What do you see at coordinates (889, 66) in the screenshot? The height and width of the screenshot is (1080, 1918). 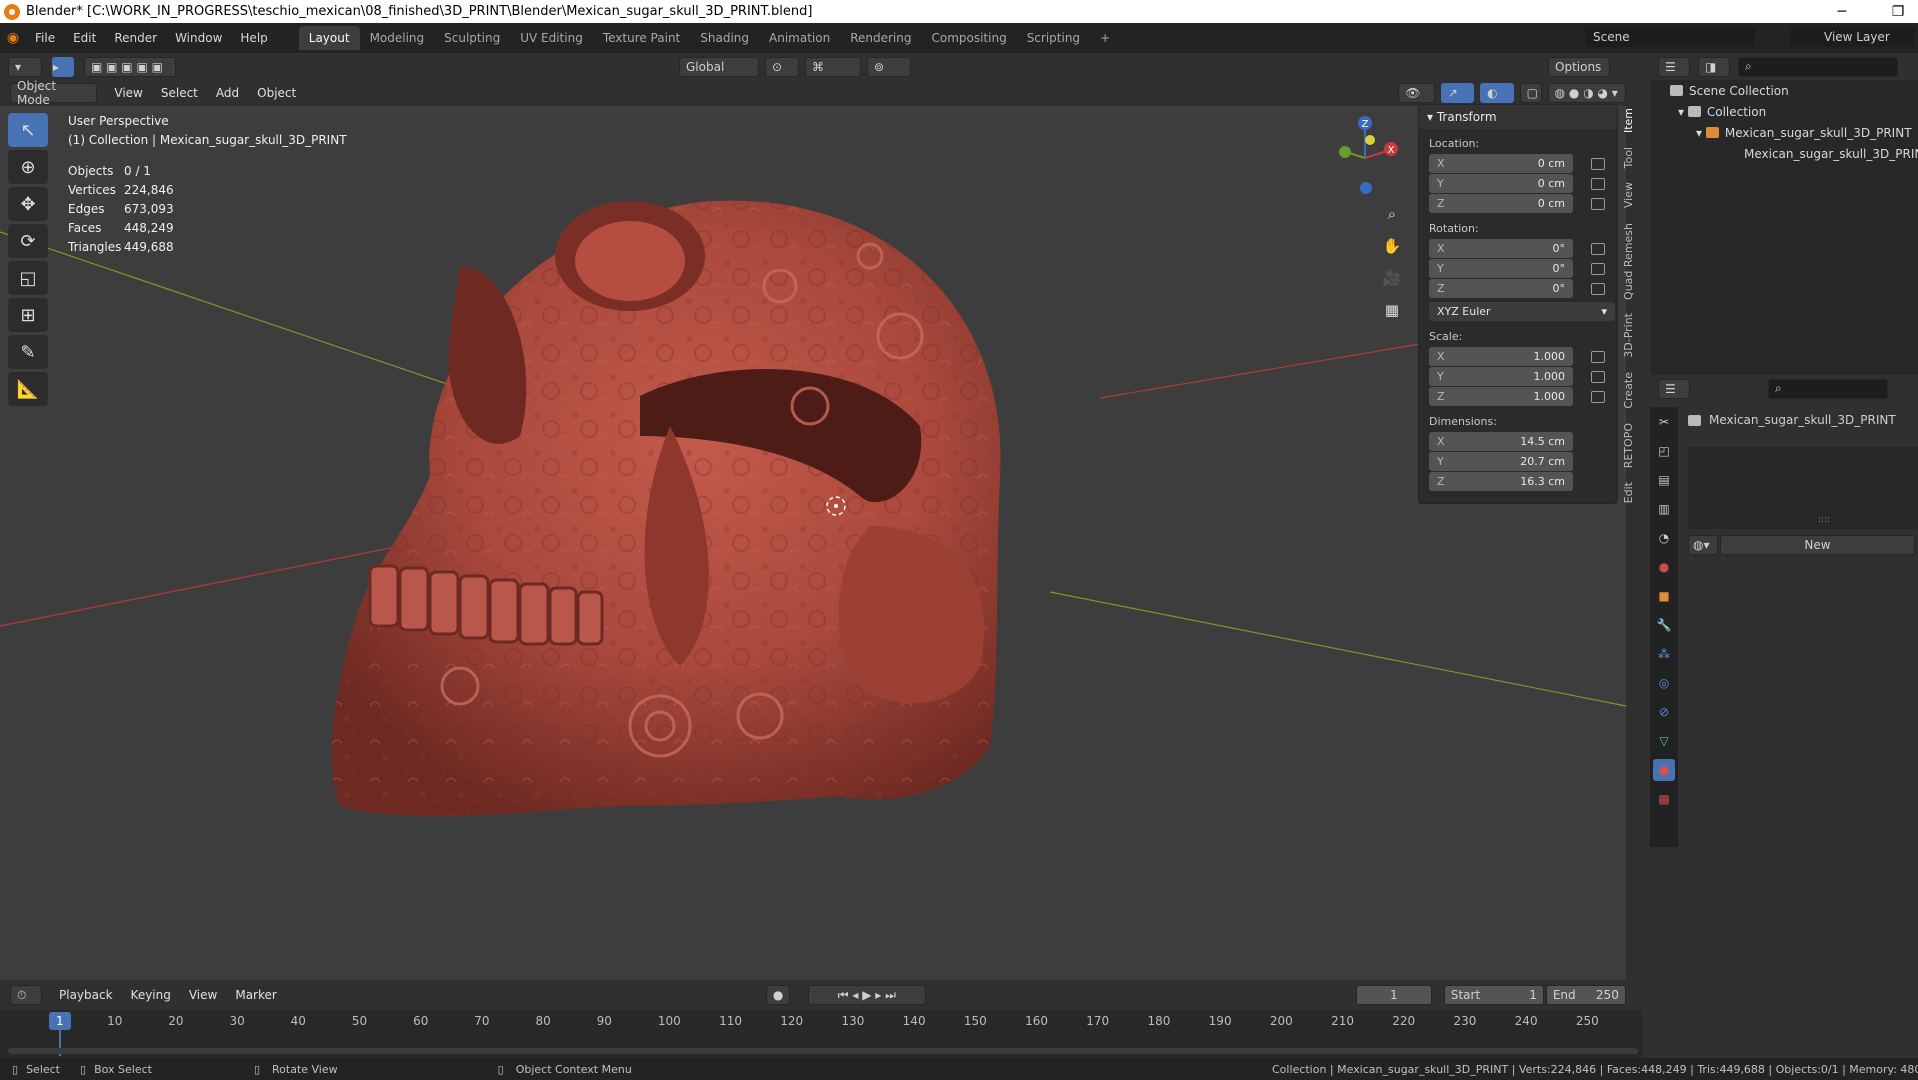 I see `proportional-edit-button: ⊚` at bounding box center [889, 66].